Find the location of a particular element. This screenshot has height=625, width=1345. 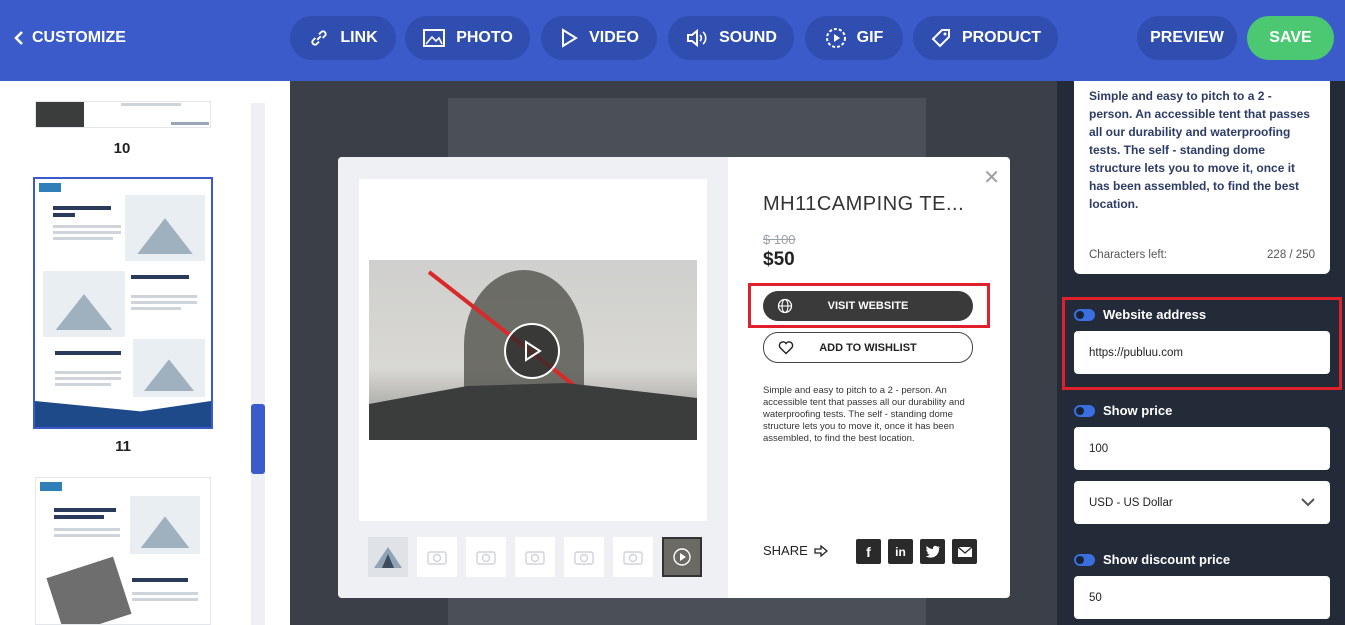

link-icon is located at coordinates (319, 38).